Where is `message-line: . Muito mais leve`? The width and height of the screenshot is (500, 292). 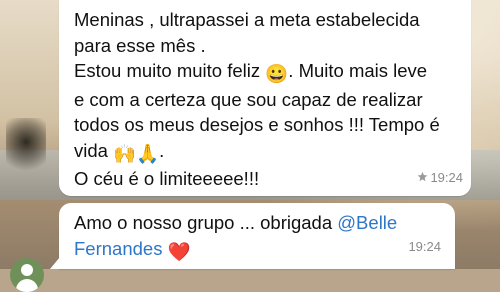
message-line: . Muito mais leve is located at coordinates (358, 70).